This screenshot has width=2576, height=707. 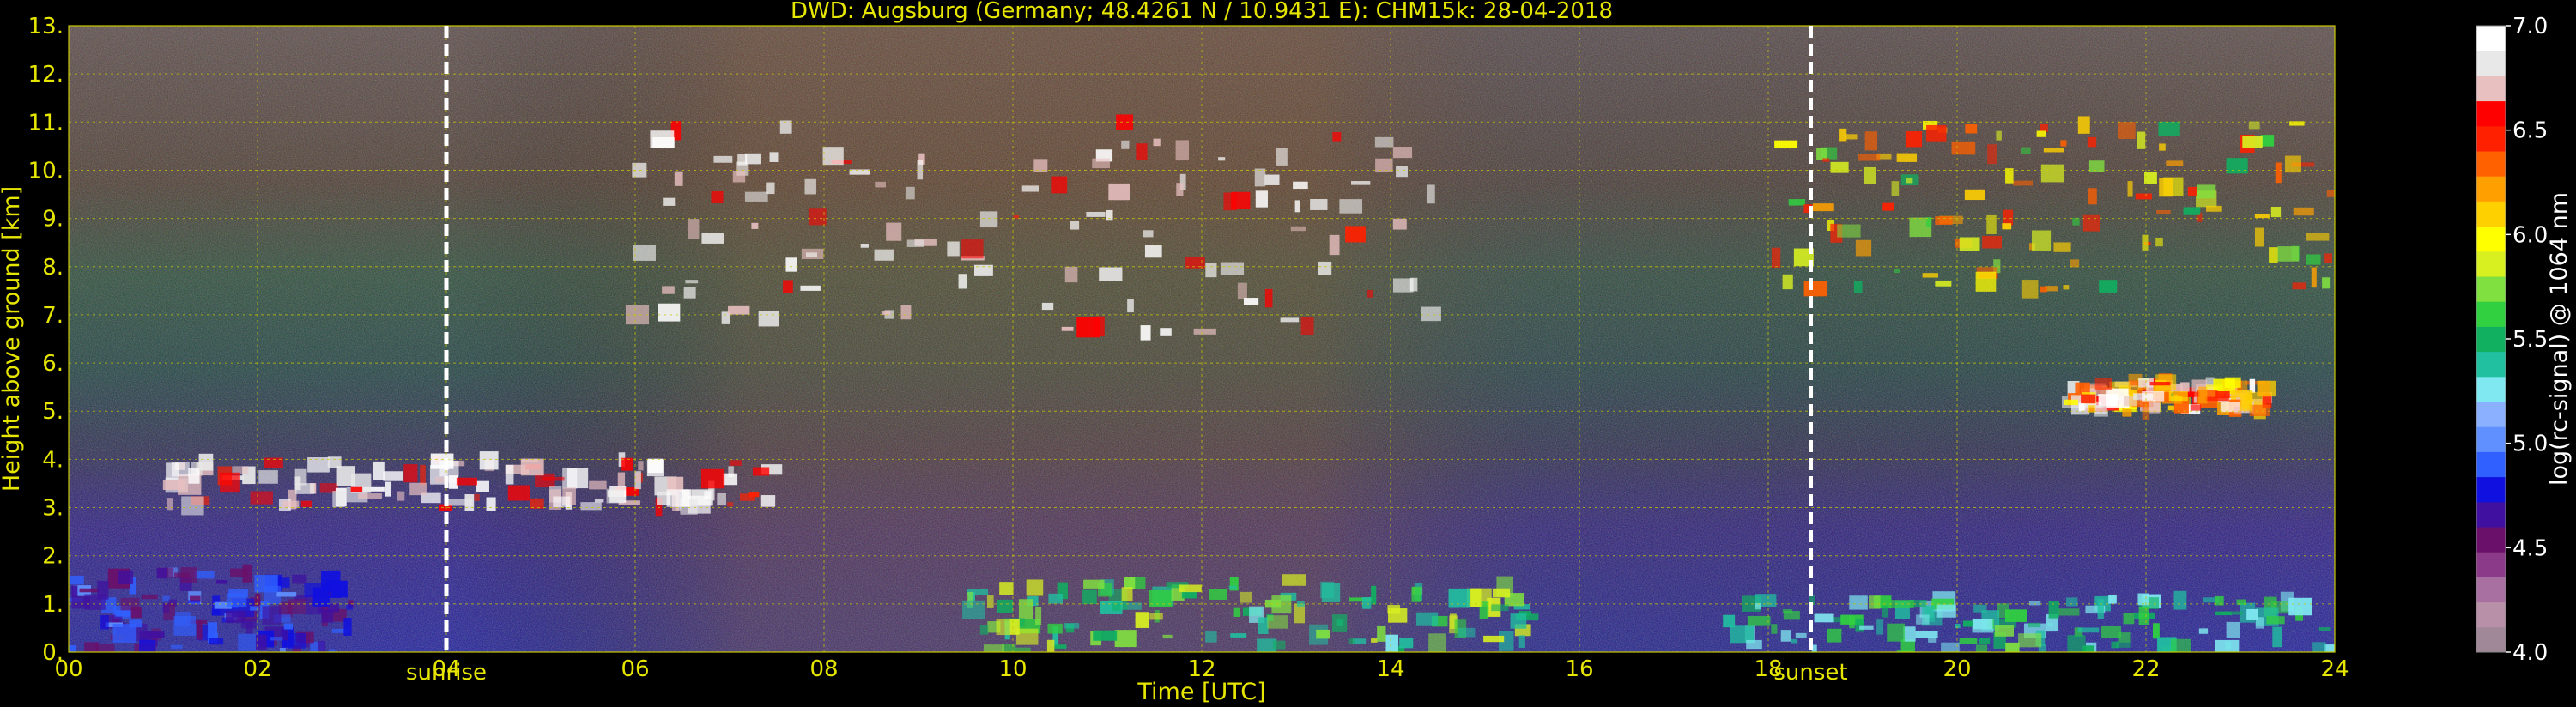 I want to click on y-tick-label: 10., so click(x=46, y=171).